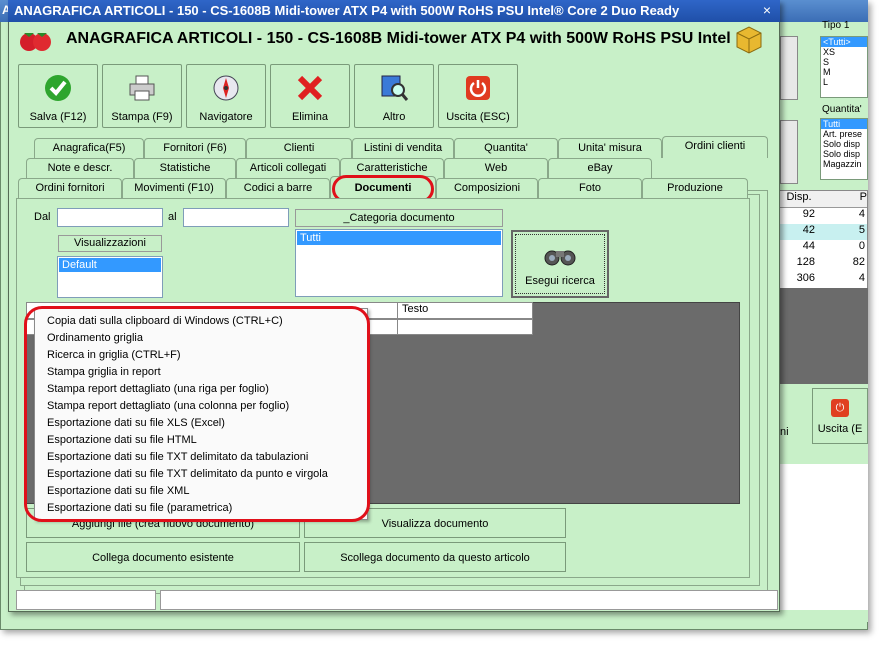 The width and height of the screenshot is (882, 645). What do you see at coordinates (478, 117) in the screenshot?
I see `exit-label: Uscita (ESC)` at bounding box center [478, 117].